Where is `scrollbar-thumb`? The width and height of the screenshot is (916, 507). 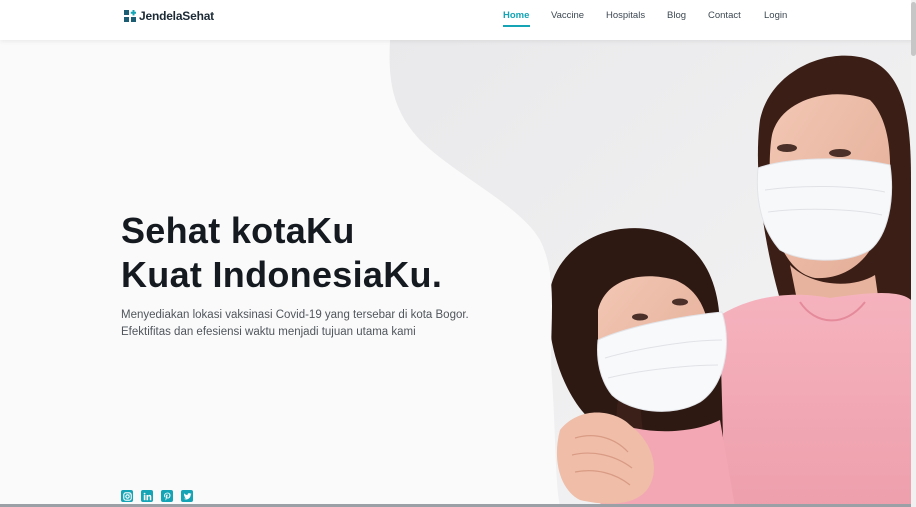 scrollbar-thumb is located at coordinates (913, 29).